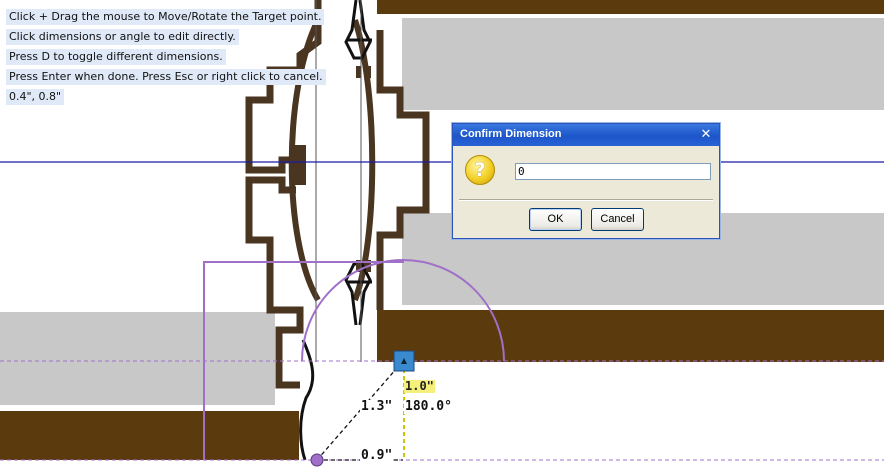  Describe the element at coordinates (643, 64) in the screenshot. I see `gray-panel-top-right` at that location.